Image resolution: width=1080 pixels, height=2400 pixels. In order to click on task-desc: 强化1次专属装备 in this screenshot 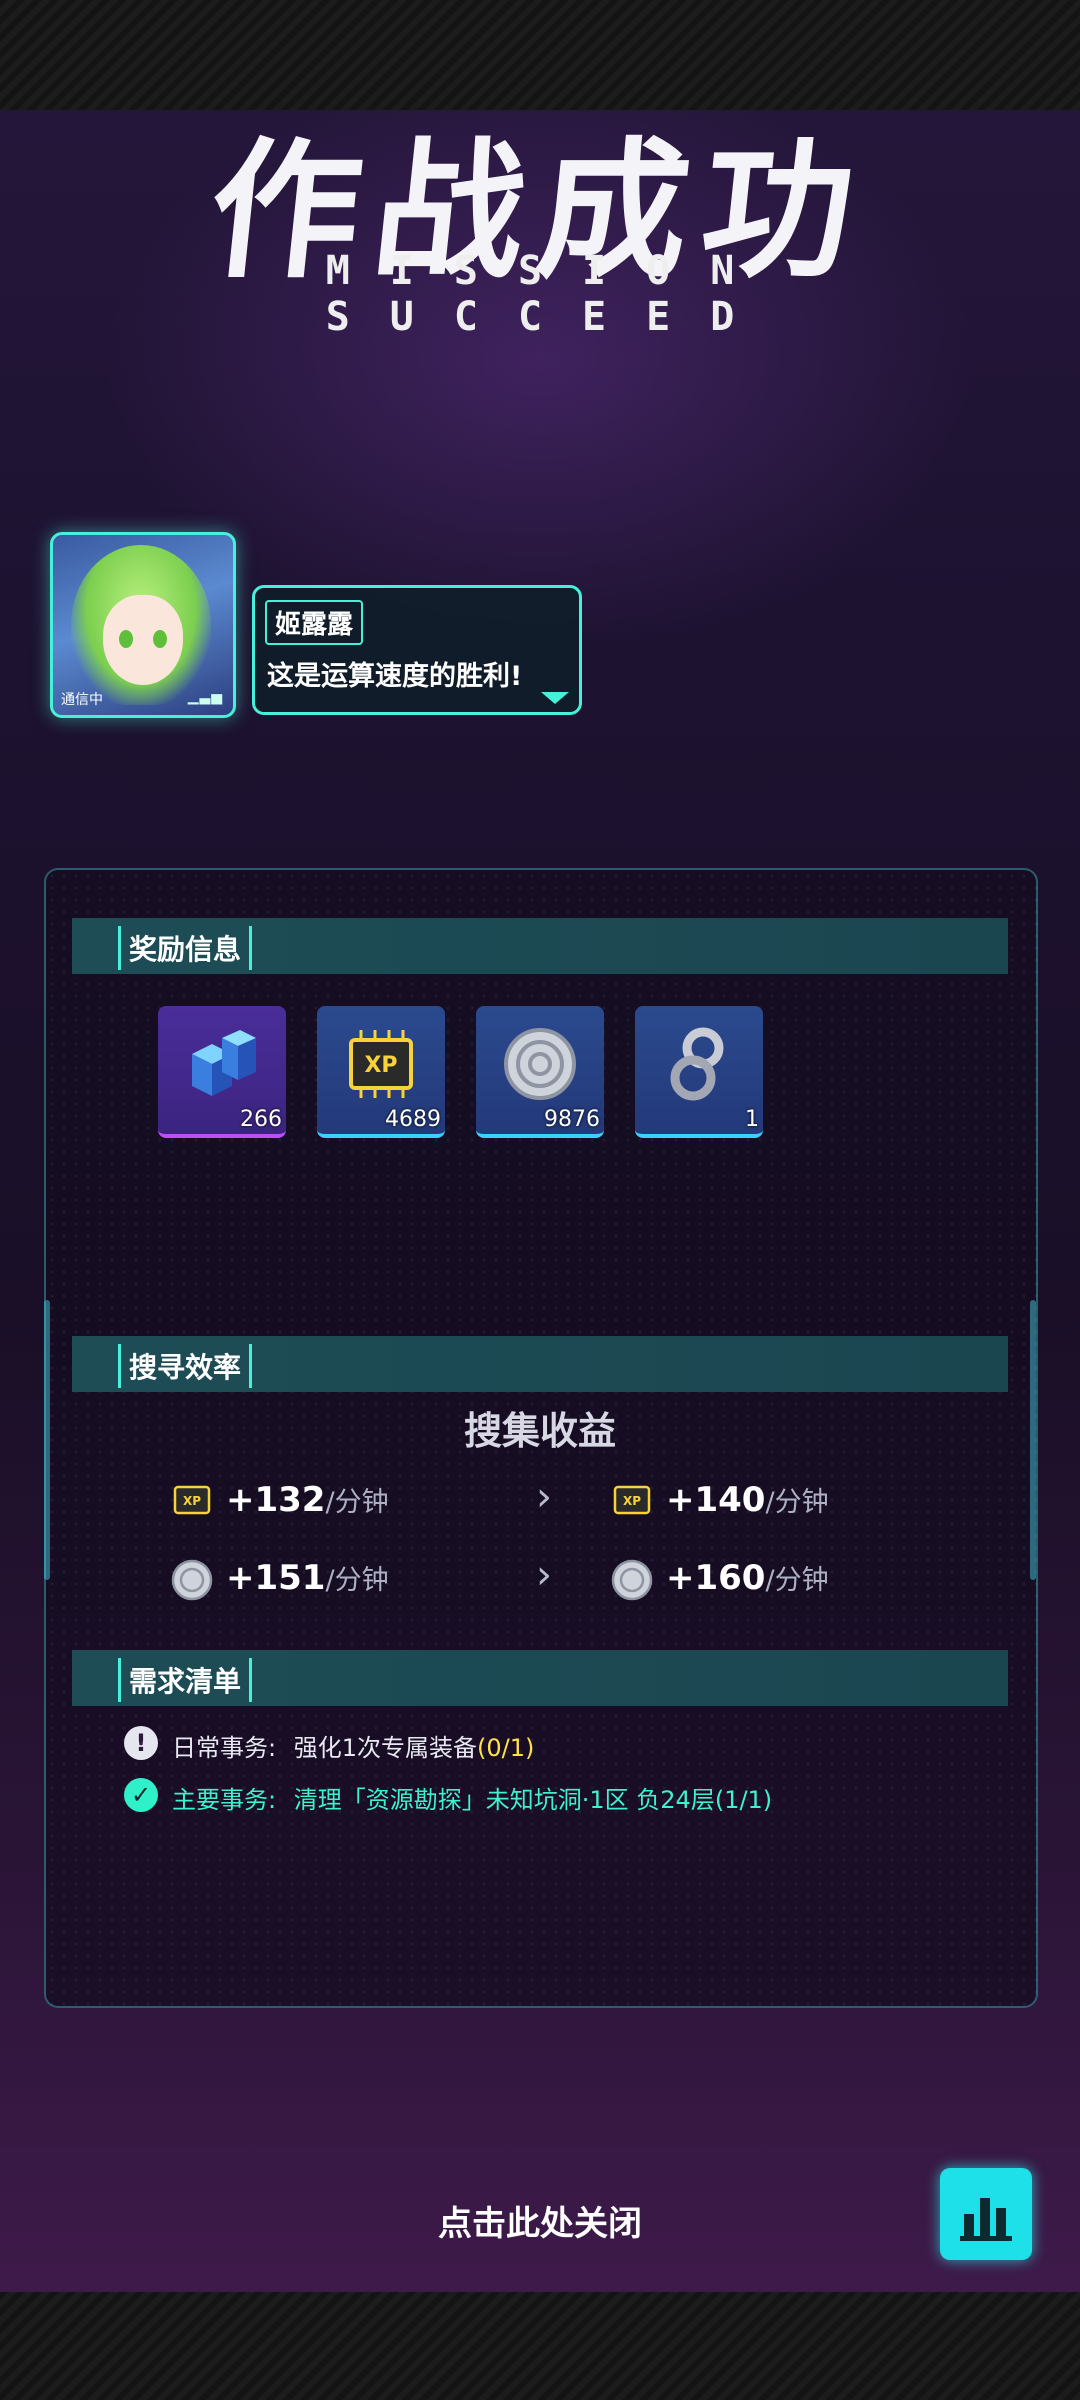, I will do `click(385, 1748)`.